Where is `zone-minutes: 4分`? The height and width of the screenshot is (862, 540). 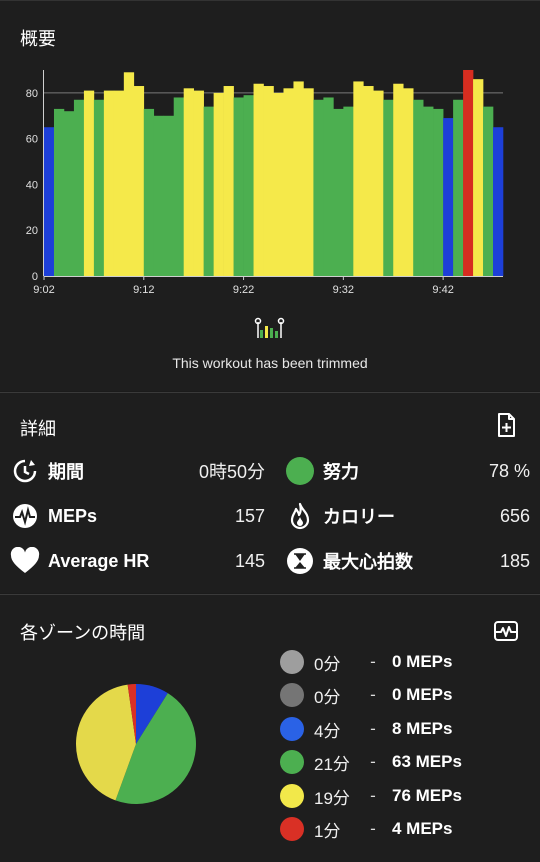 zone-minutes: 4分 is located at coordinates (327, 731).